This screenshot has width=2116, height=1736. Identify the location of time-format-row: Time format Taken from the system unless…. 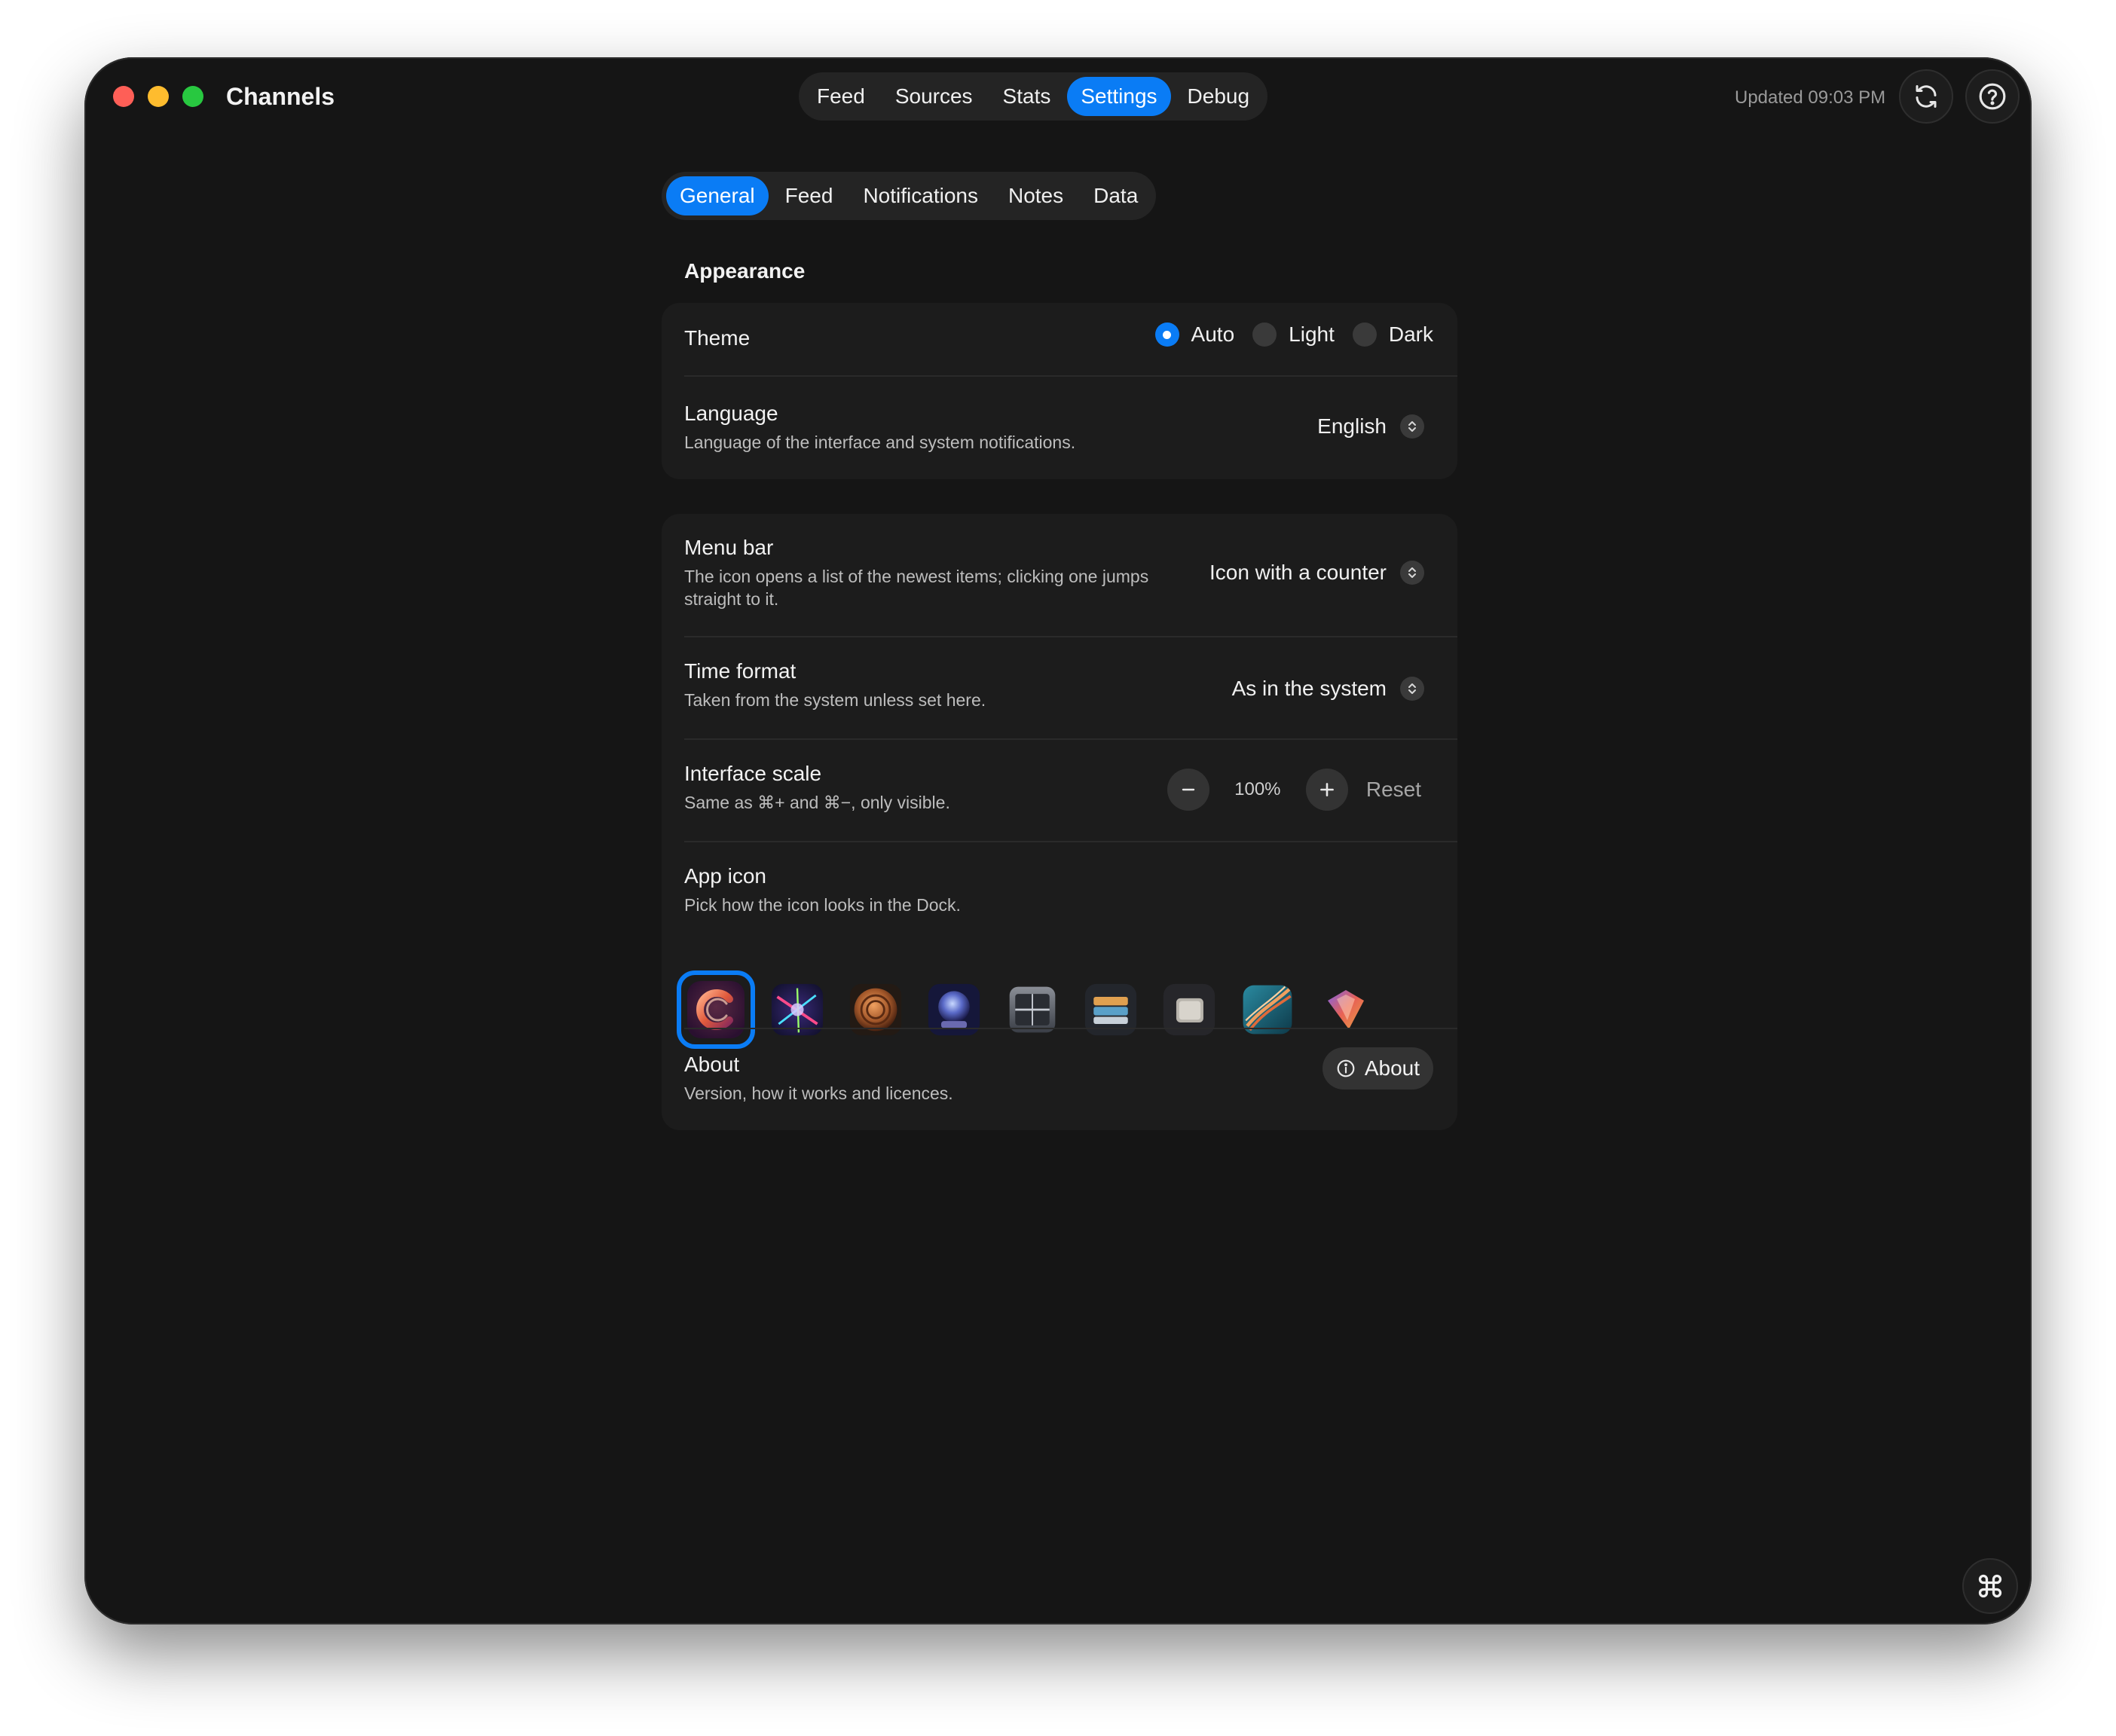
(1059, 687).